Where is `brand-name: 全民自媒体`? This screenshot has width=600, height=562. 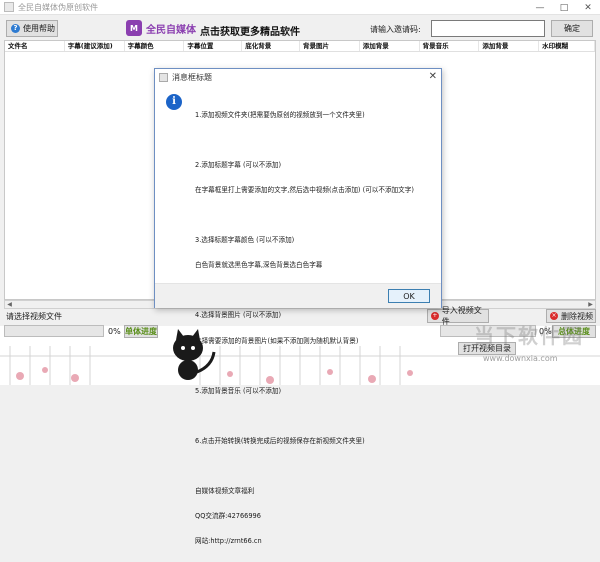
brand-name: 全民自媒体 is located at coordinates (171, 30).